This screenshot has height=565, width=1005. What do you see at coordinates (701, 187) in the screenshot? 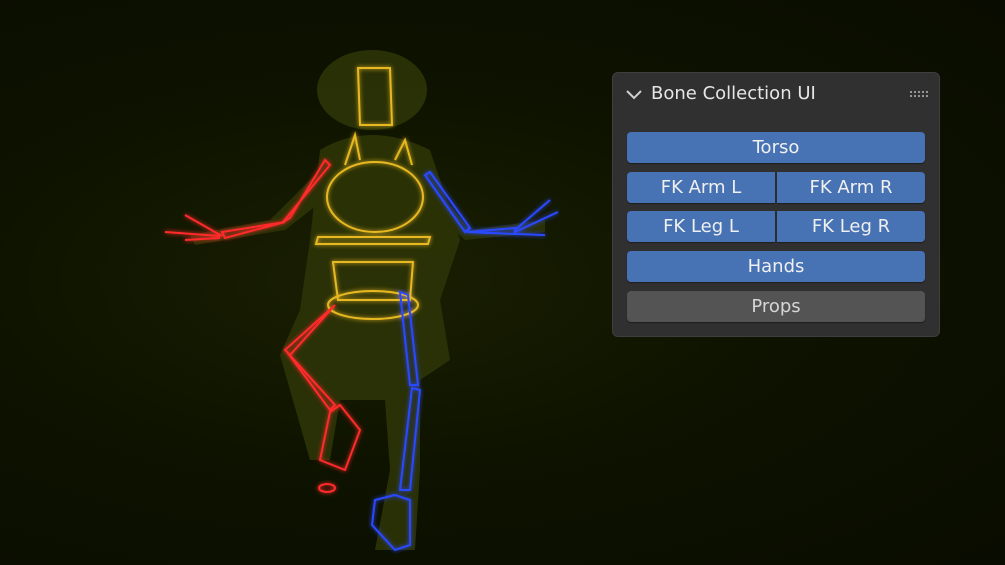
I see `fk-arm-l-button: FK Arm L` at bounding box center [701, 187].